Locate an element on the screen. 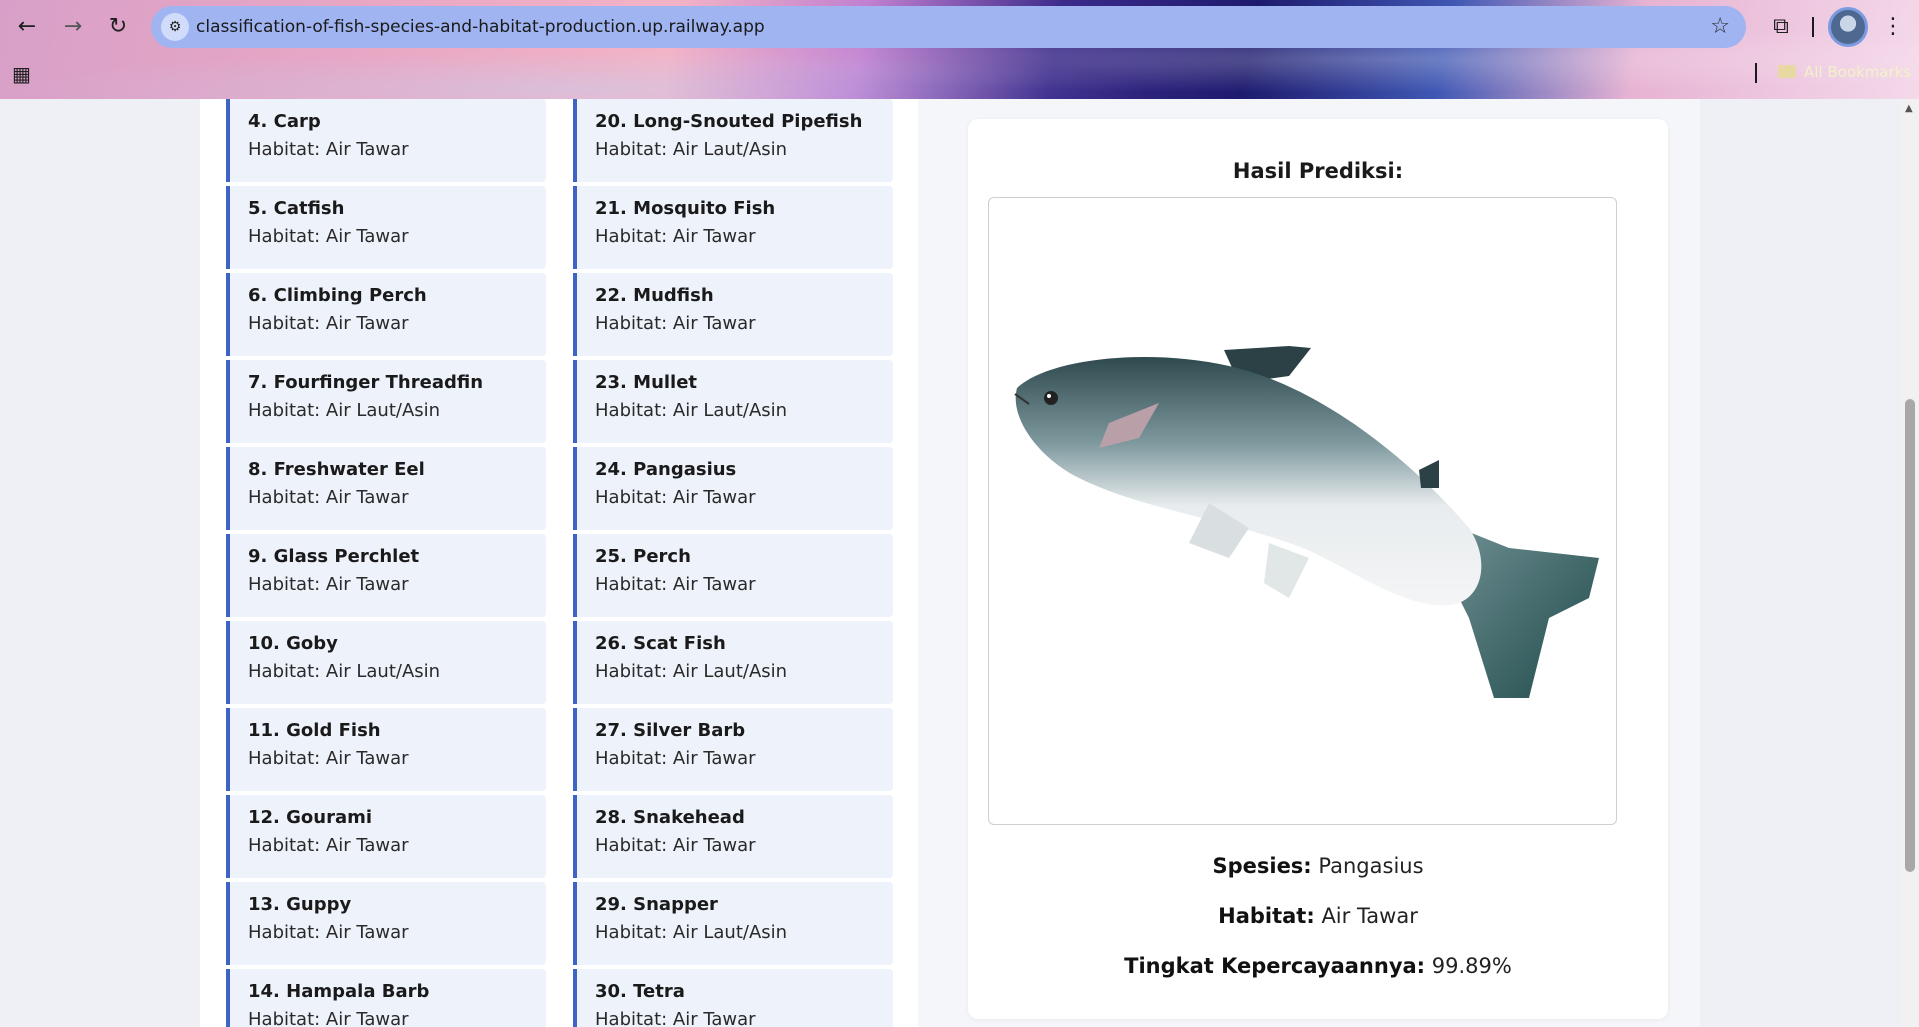 The width and height of the screenshot is (1919, 1027). fish-name: 22. Mudfish is located at coordinates (654, 295).